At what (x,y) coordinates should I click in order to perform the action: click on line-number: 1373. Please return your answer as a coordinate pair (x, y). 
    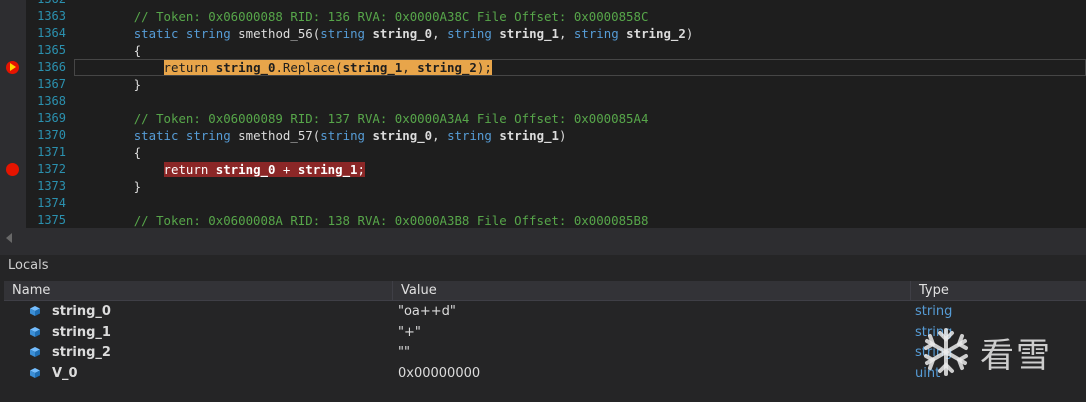
    Looking at the image, I should click on (51, 186).